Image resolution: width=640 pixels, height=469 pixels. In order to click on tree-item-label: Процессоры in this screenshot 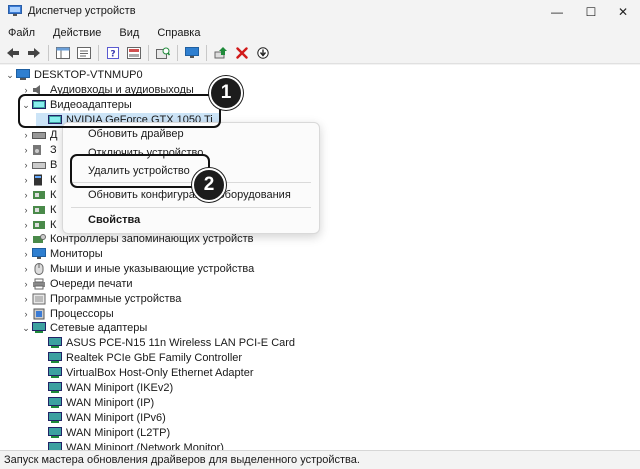, I will do `click(82, 314)`.